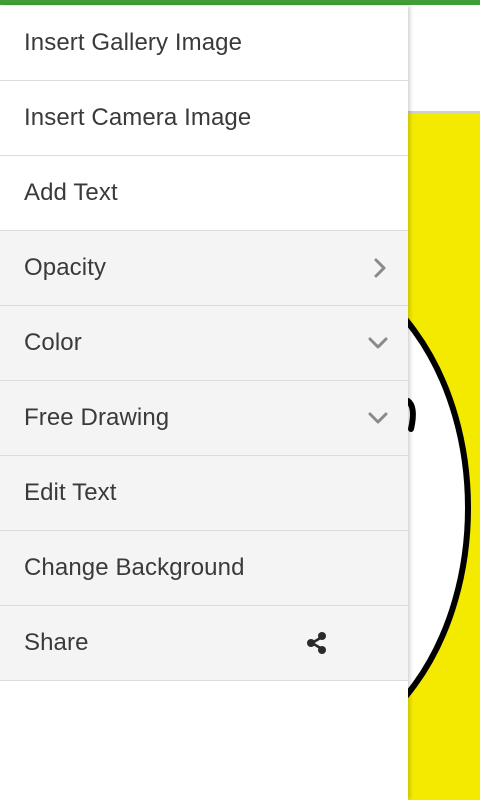  I want to click on menu-item-label: Color, so click(53, 342).